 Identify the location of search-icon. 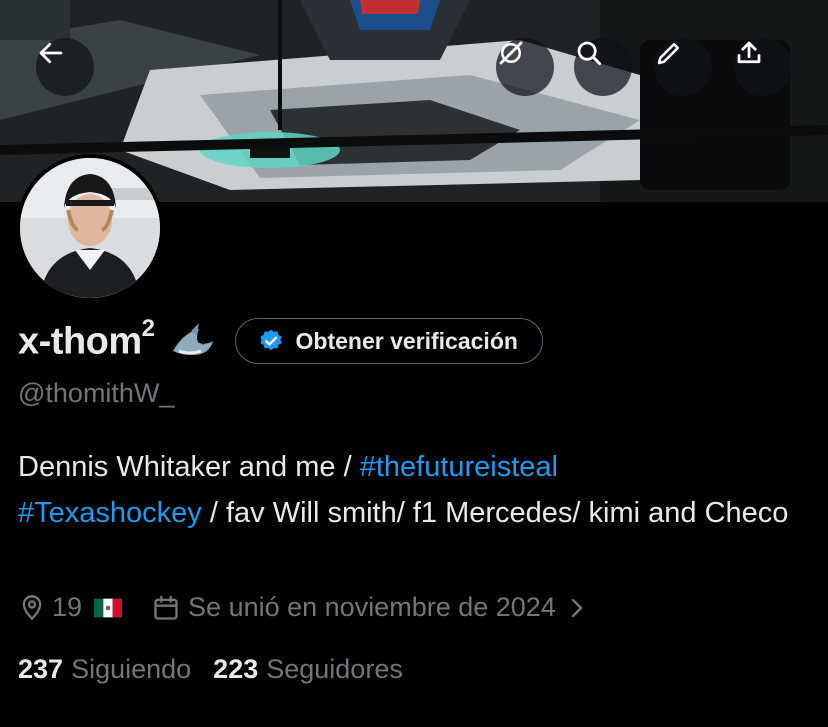
(589, 53).